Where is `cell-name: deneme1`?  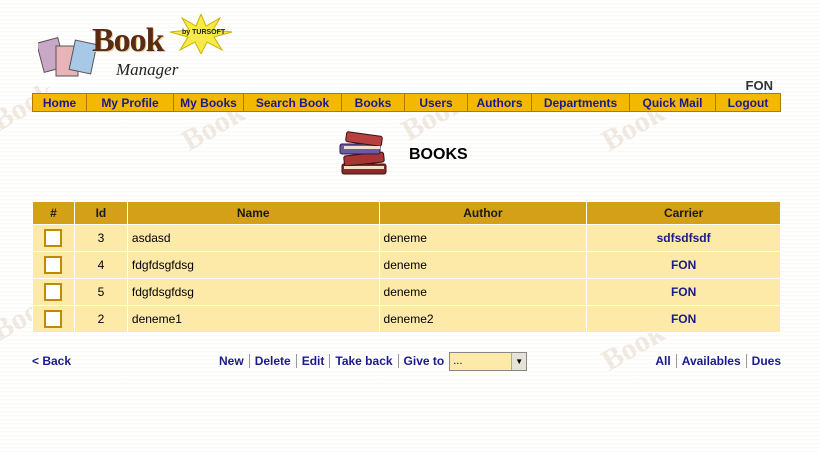
cell-name: deneme1 is located at coordinates (253, 319).